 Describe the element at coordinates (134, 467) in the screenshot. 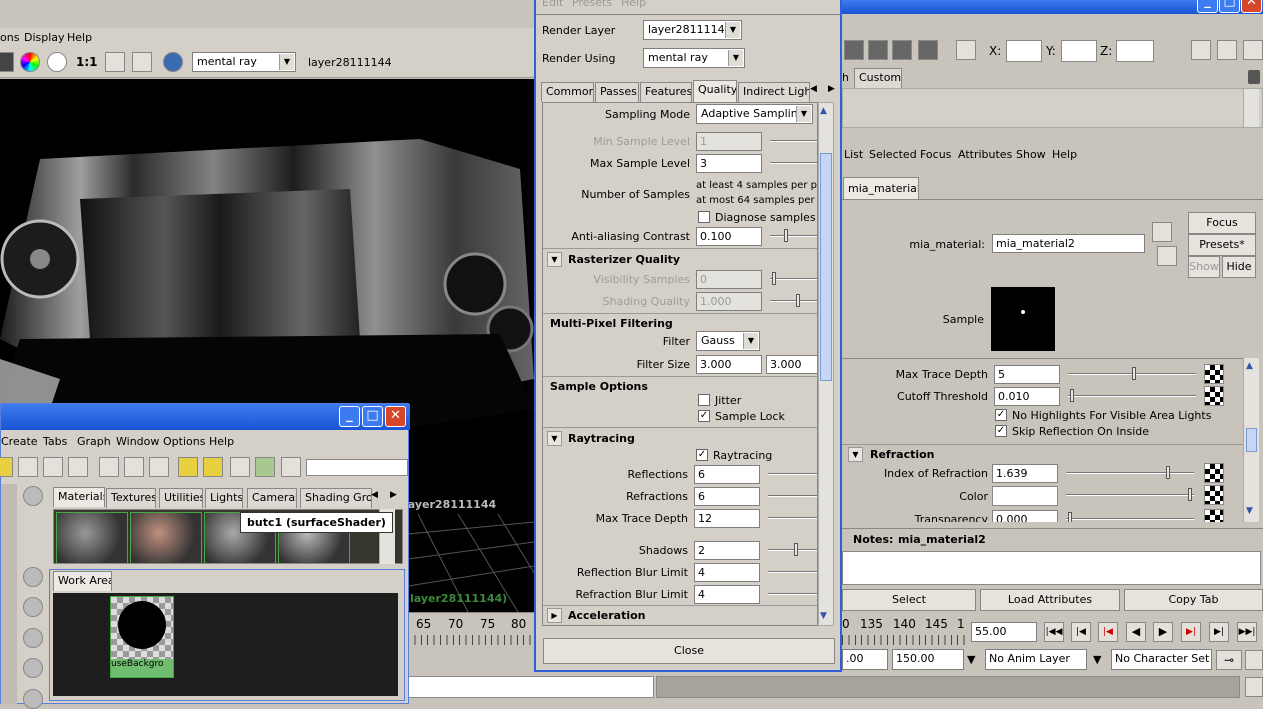

I see `io-connections-icon` at that location.